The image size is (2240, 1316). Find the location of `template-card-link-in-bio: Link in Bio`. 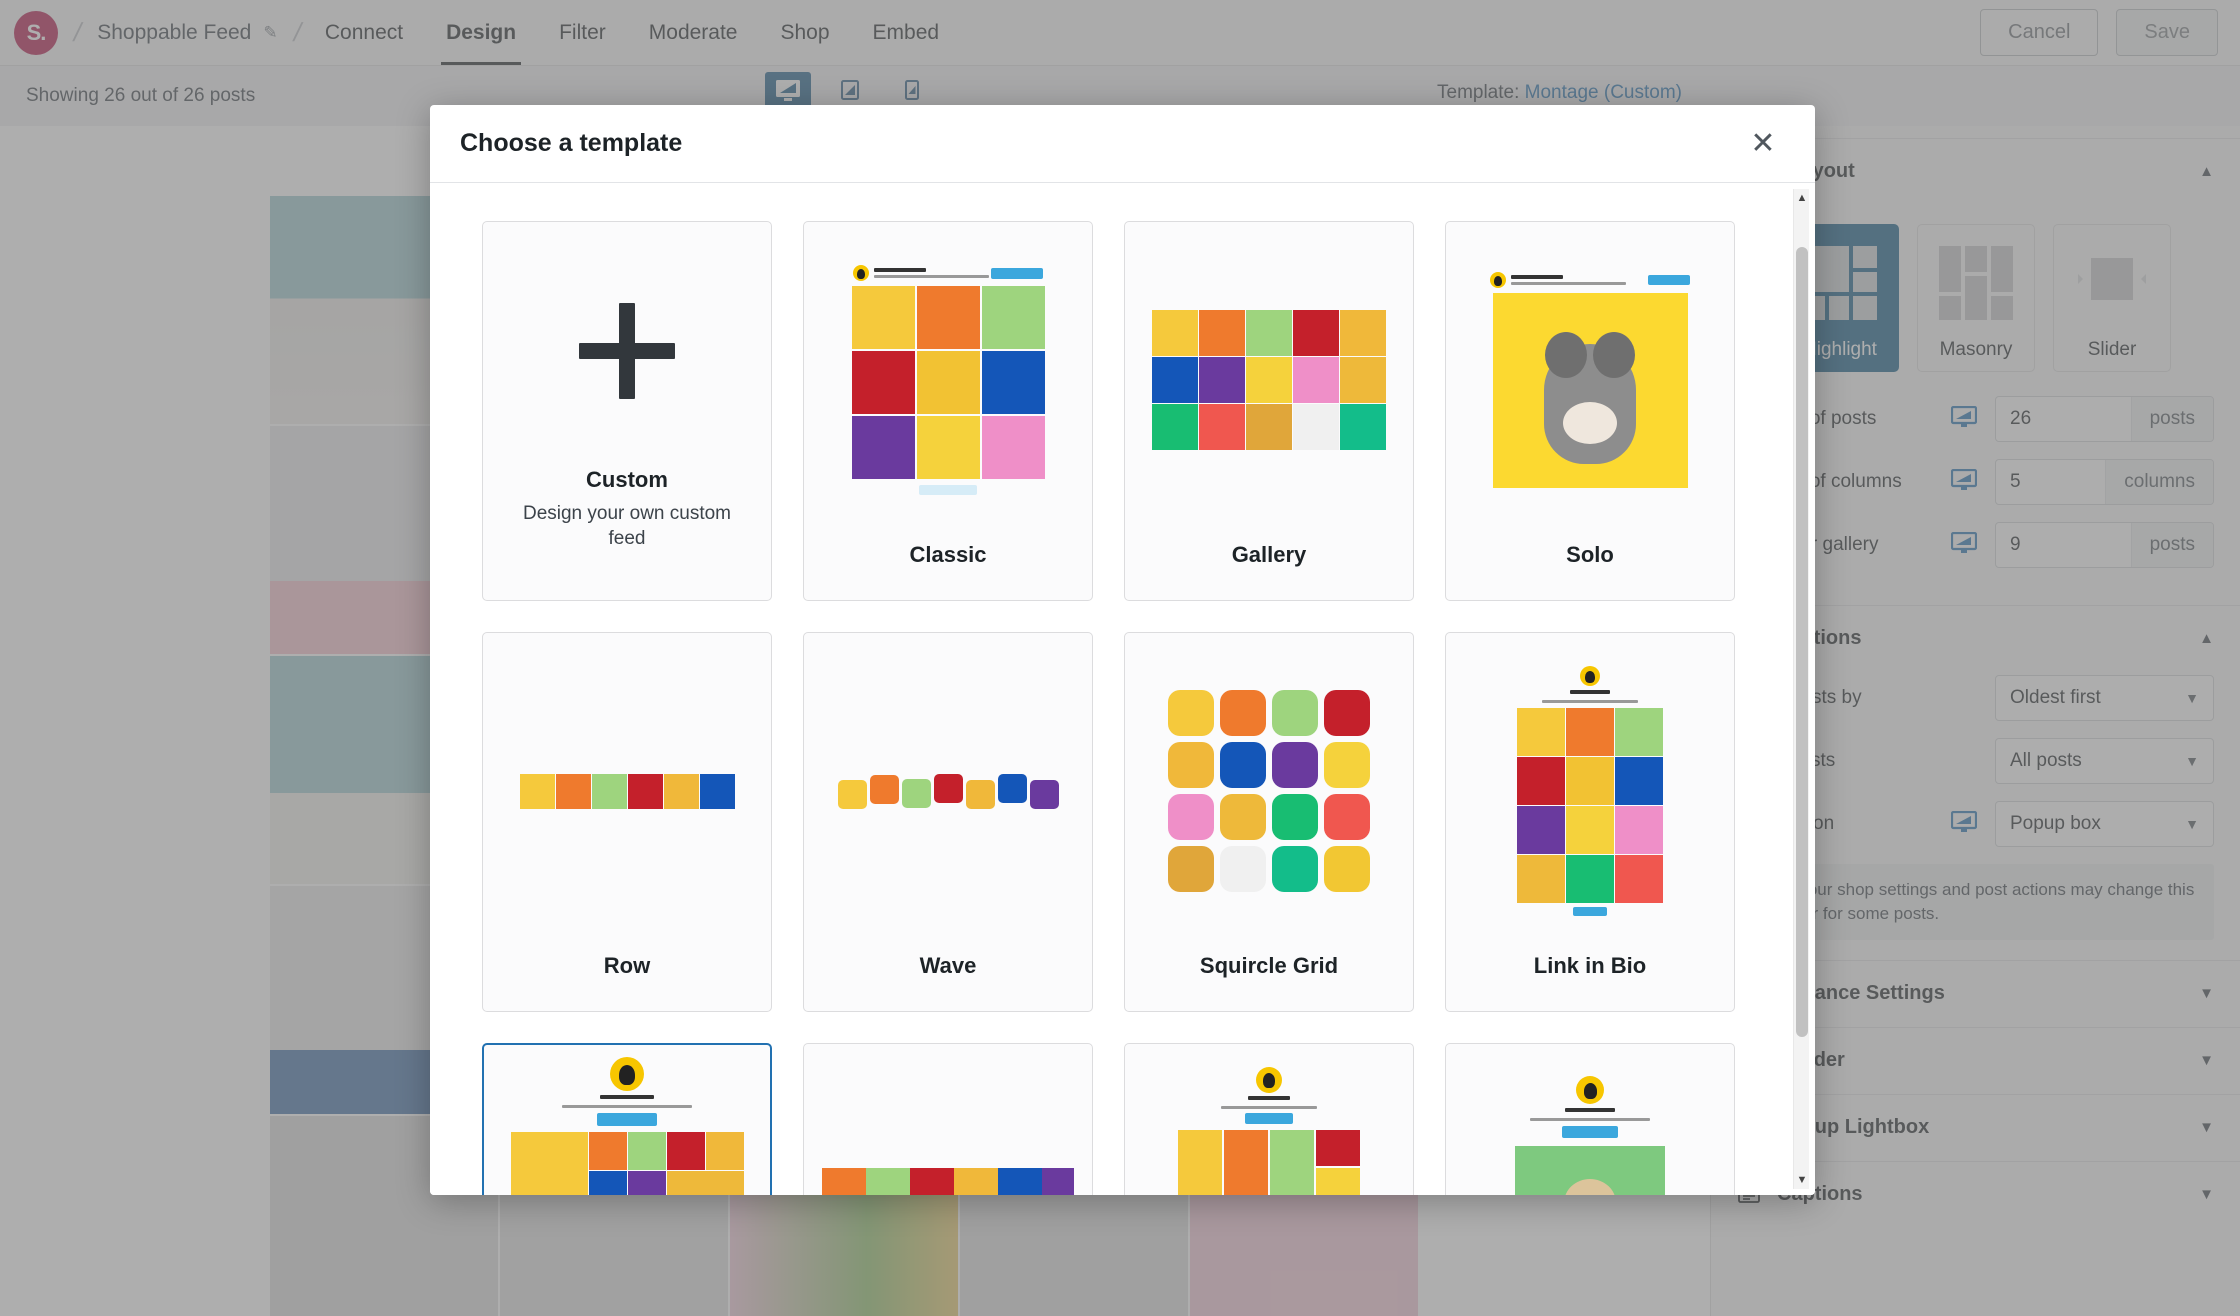

template-card-link-in-bio: Link in Bio is located at coordinates (1590, 822).